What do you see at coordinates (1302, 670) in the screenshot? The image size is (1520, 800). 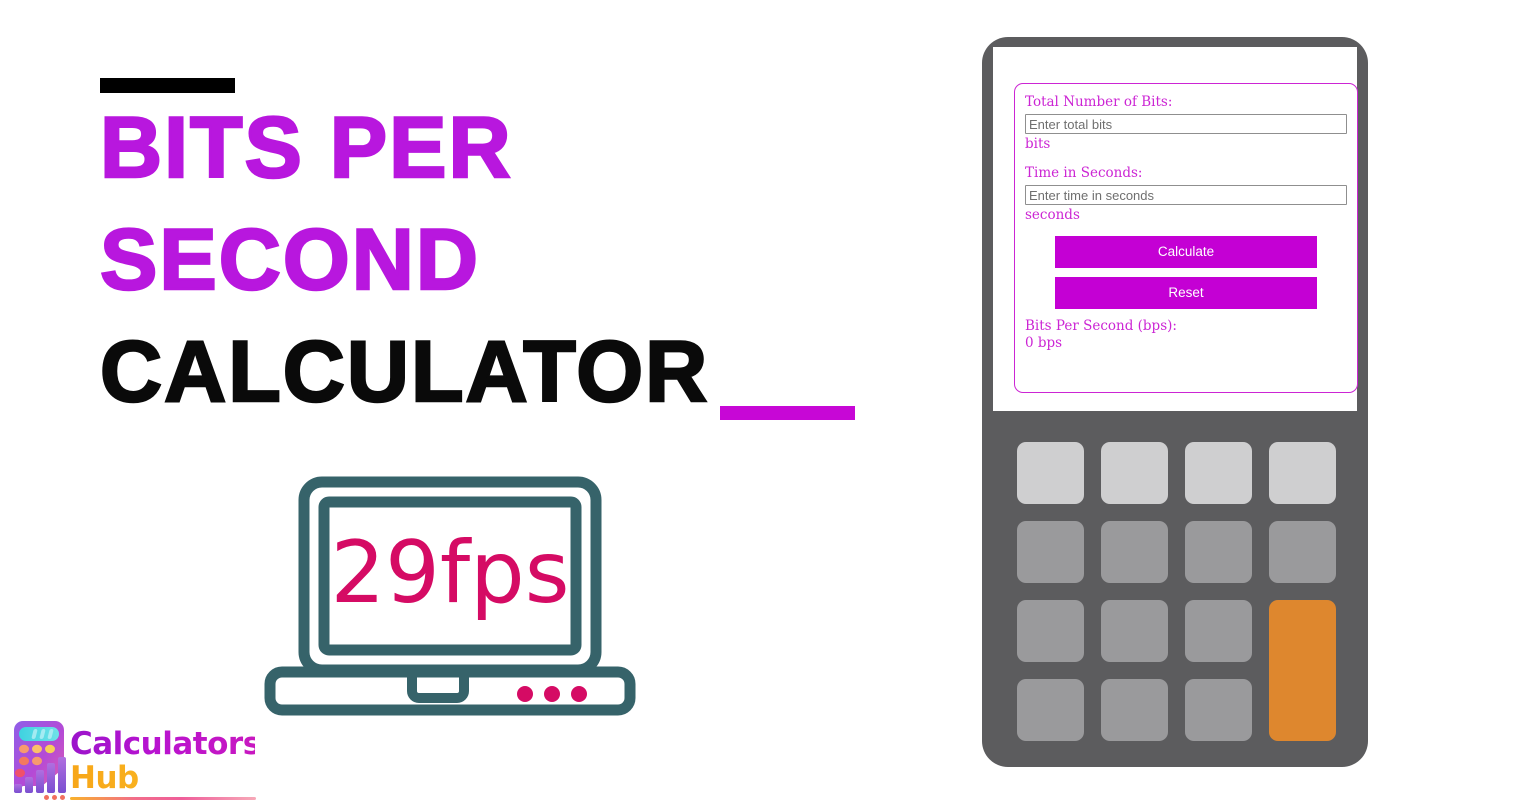 I see `keypad-enter-key` at bounding box center [1302, 670].